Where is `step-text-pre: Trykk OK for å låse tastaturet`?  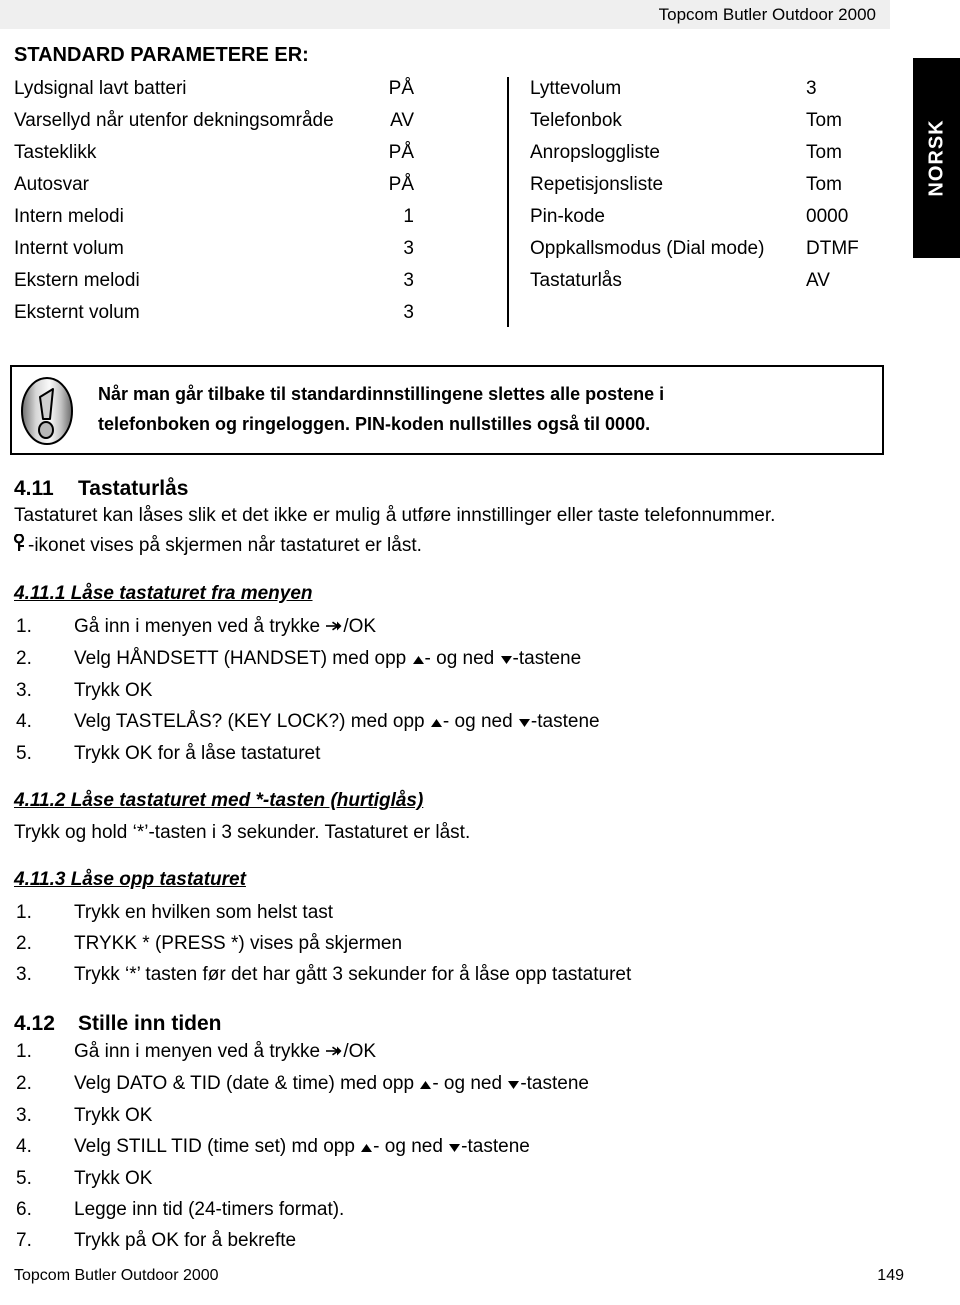 step-text-pre: Trykk OK for å låse tastaturet is located at coordinates (197, 753).